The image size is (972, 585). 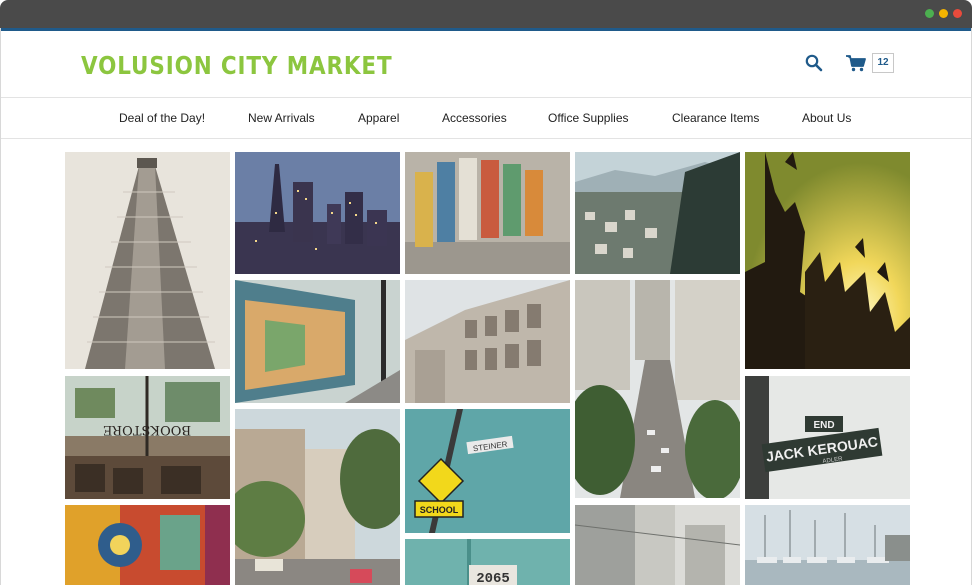 What do you see at coordinates (486, 14) in the screenshot?
I see `browser-chrome` at bounding box center [486, 14].